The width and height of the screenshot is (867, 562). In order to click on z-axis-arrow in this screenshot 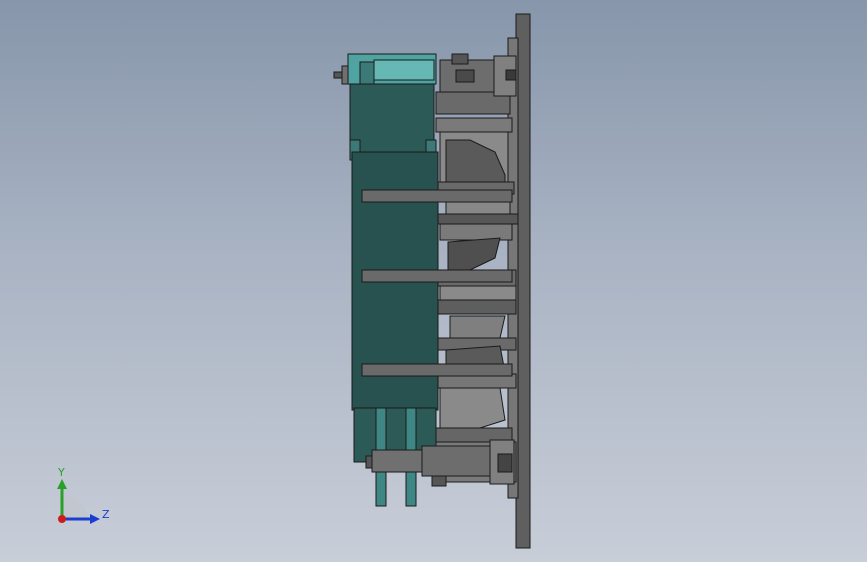, I will do `click(95, 519)`.